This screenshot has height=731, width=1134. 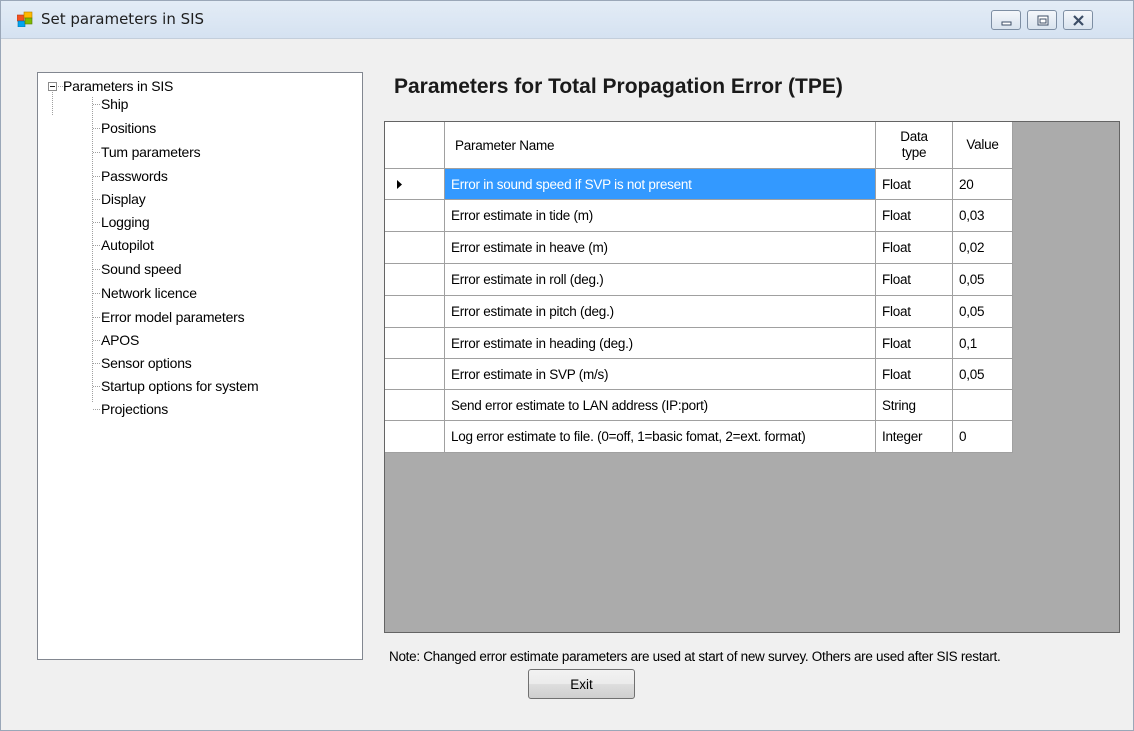 I want to click on cell-value: 0,02, so click(x=983, y=248).